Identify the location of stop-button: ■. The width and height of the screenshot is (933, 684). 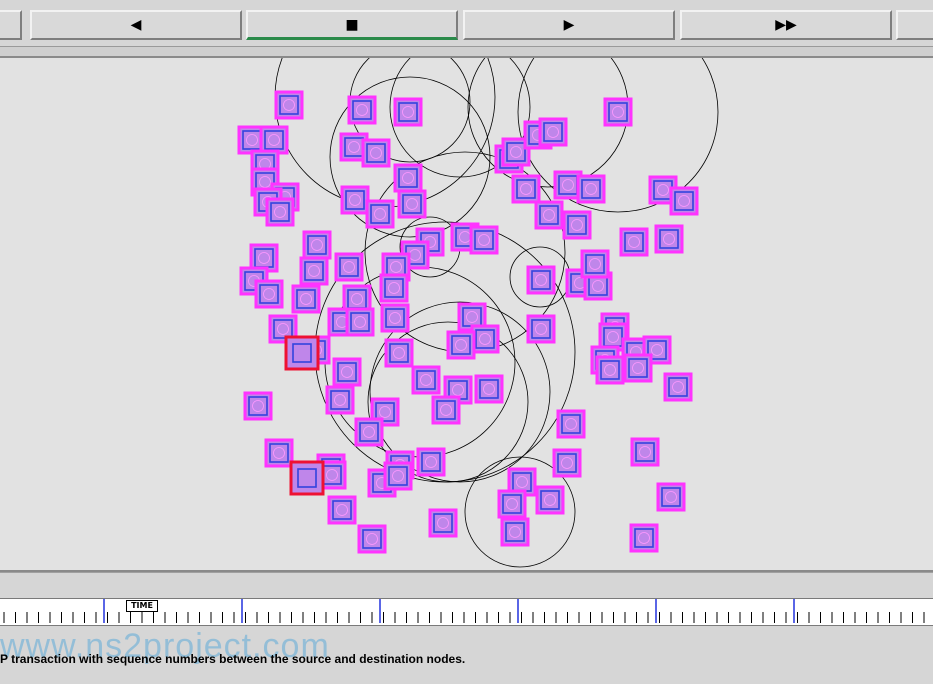
(352, 25).